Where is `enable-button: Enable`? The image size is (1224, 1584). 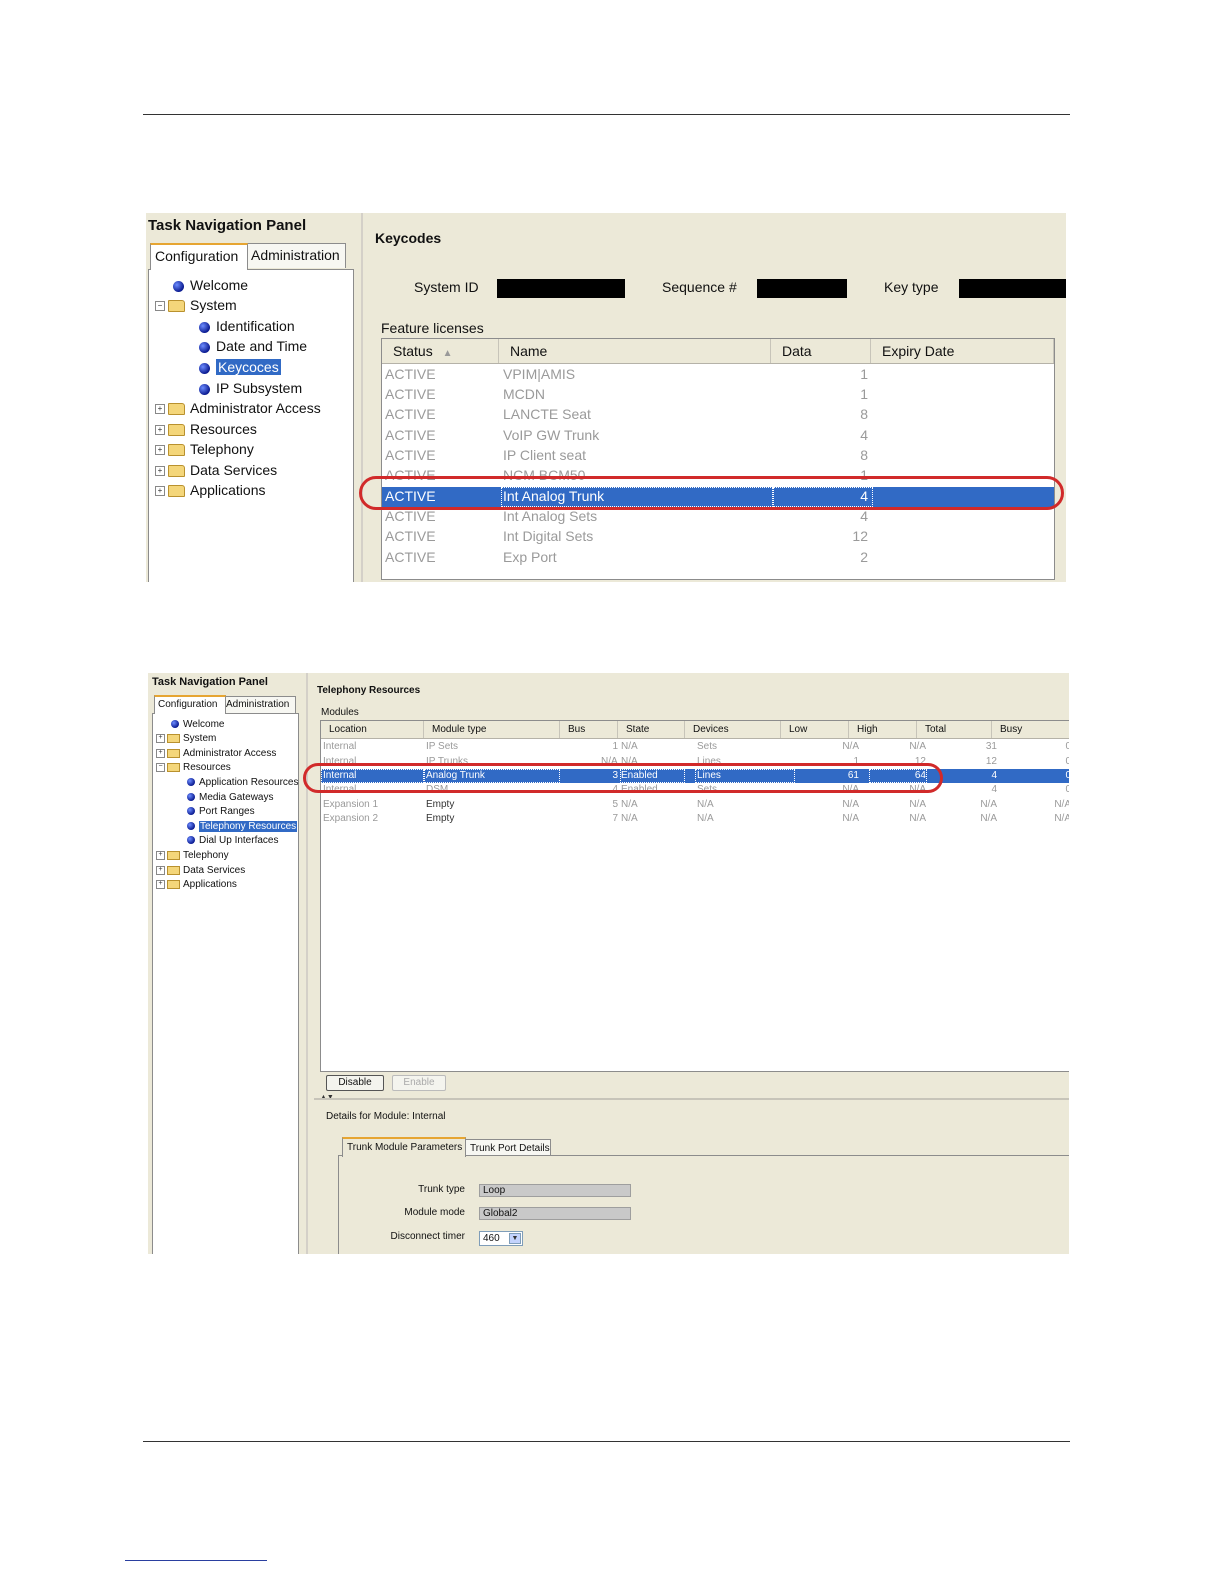 enable-button: Enable is located at coordinates (419, 1083).